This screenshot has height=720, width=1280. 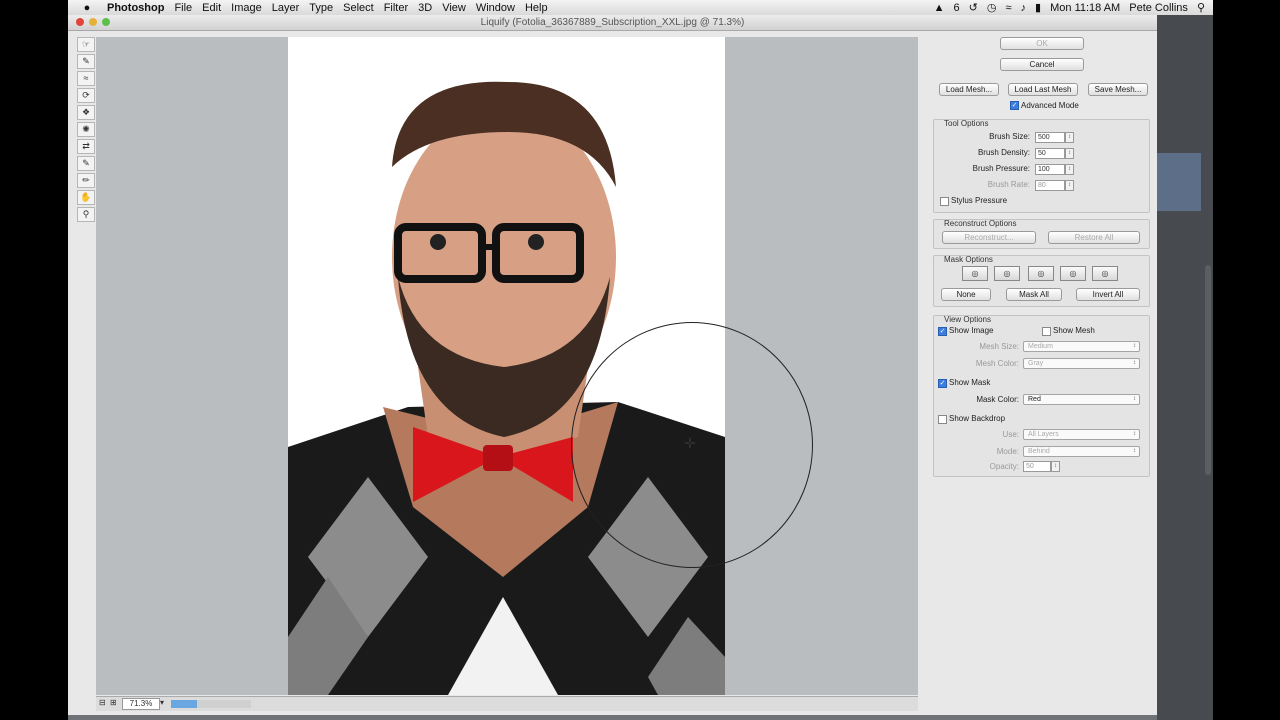 I want to click on menu-file: File, so click(x=183, y=8).